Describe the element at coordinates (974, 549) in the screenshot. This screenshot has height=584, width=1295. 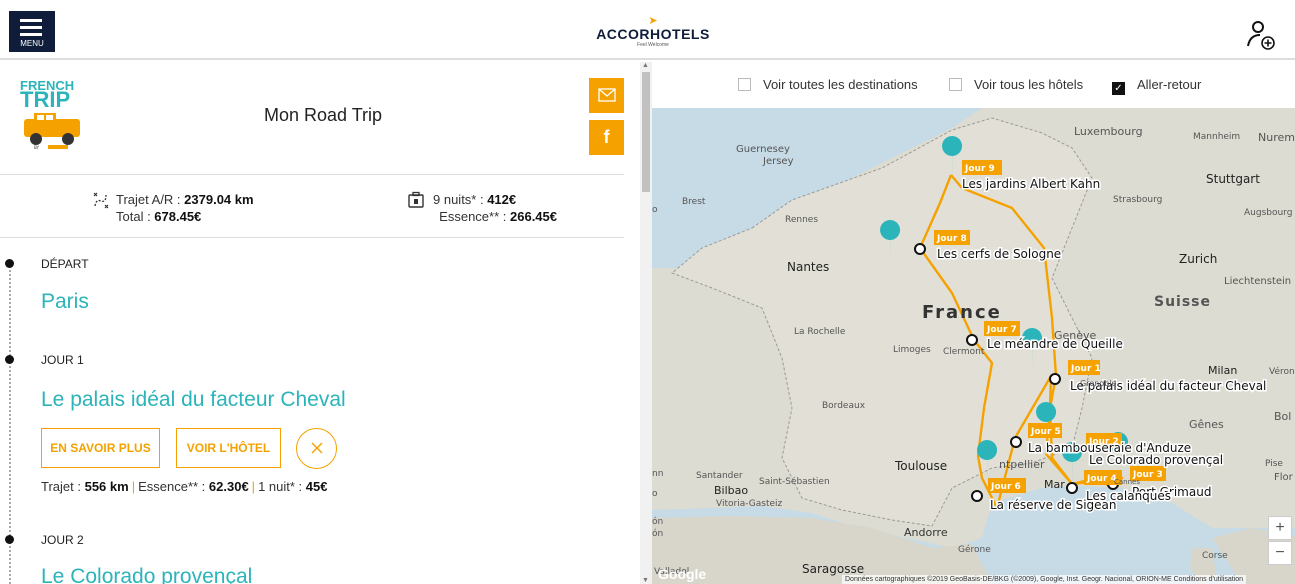
I see `map-place-label: Gérone` at that location.